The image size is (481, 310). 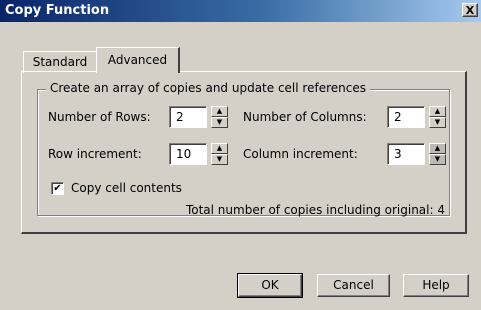 I want to click on help-button: Help, so click(x=436, y=285).